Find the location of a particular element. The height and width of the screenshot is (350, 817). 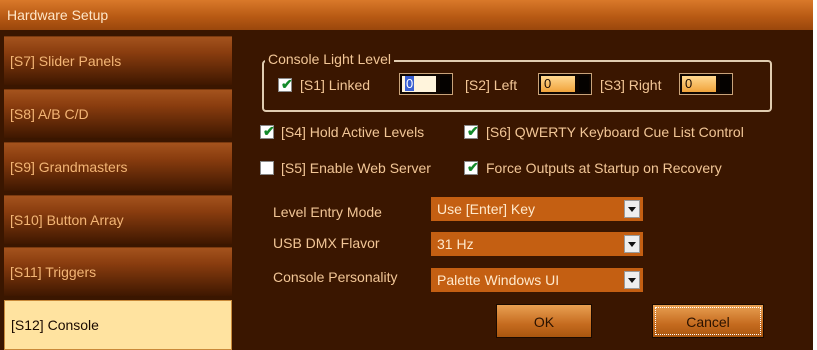

tab-ab-cd: [S8] A/B C/D is located at coordinates (118, 113).